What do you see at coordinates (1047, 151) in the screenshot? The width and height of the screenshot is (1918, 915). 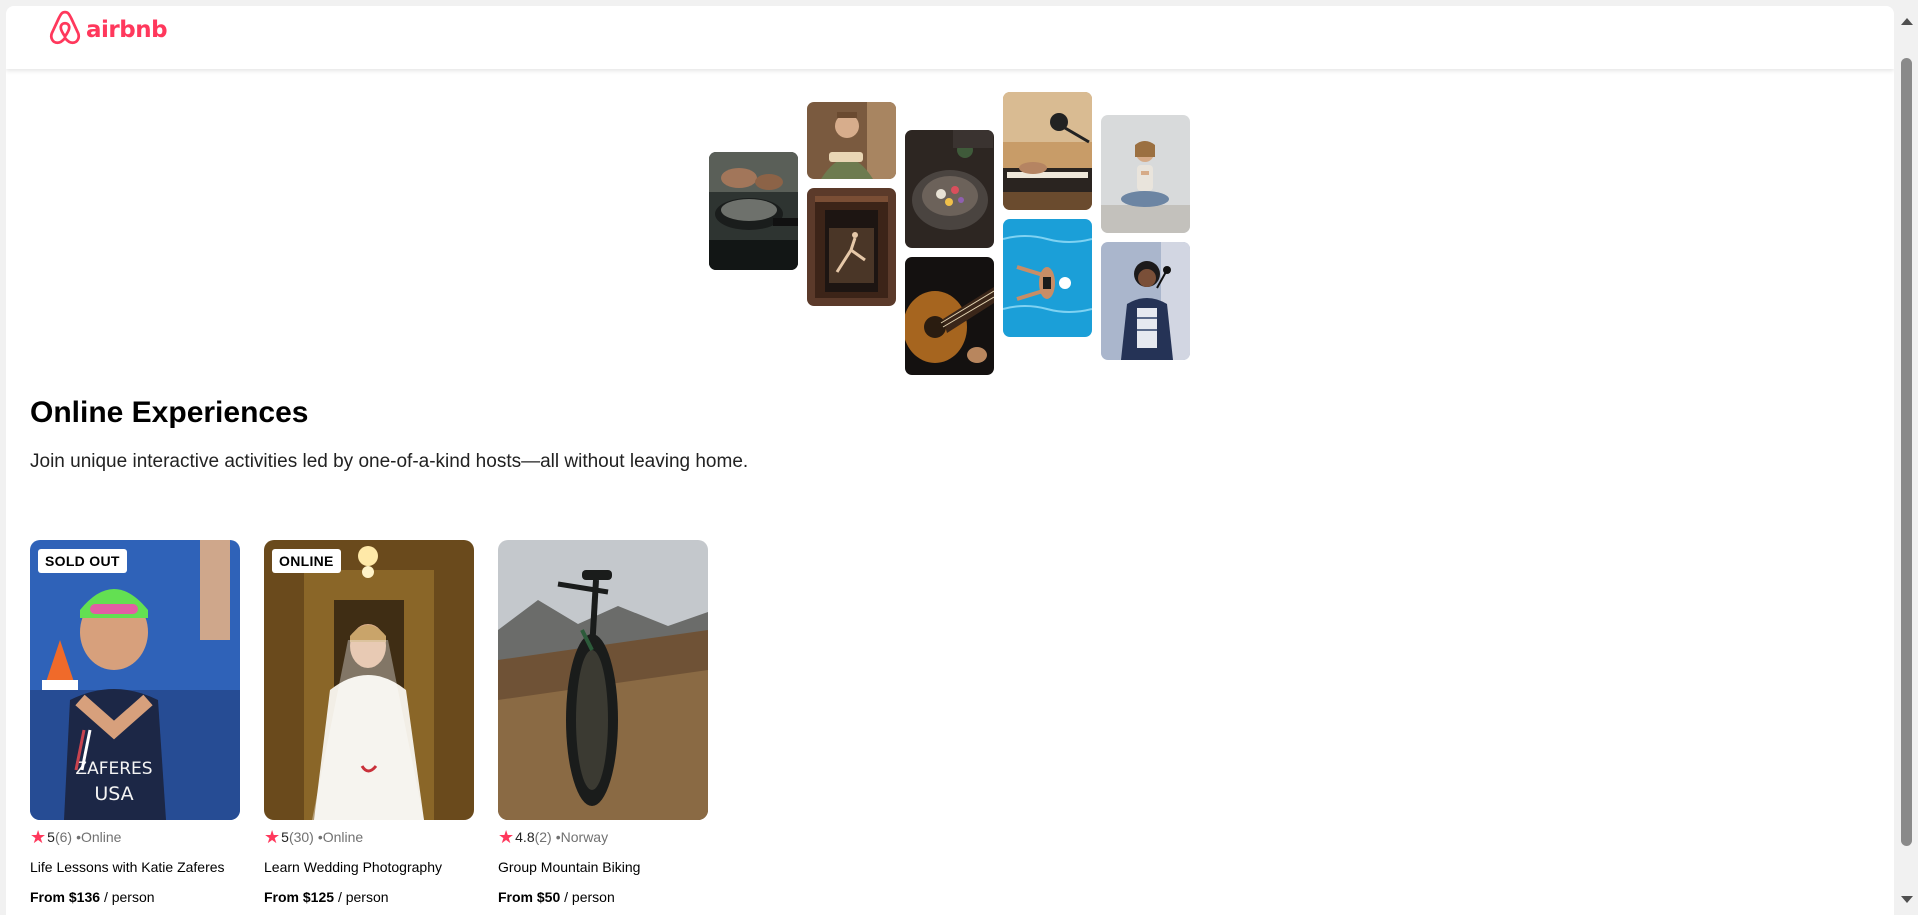 I see `collage-photo-piano-mic` at bounding box center [1047, 151].